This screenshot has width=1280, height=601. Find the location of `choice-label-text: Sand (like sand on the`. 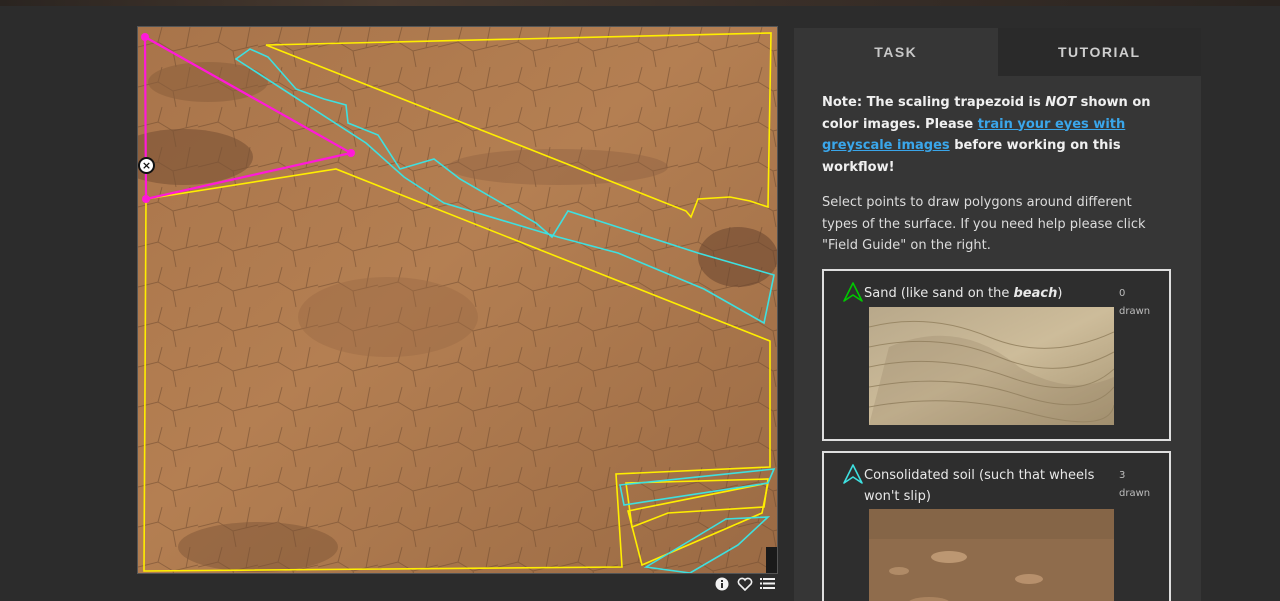

choice-label-text: Sand (like sand on the is located at coordinates (939, 293).